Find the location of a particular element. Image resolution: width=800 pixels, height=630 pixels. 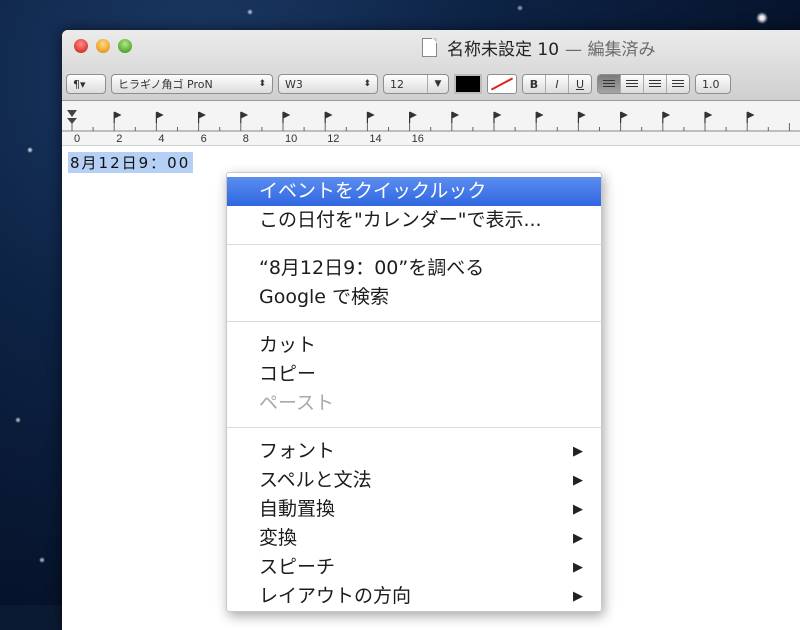

paragraph-style-button: ¶▾ is located at coordinates (86, 84).